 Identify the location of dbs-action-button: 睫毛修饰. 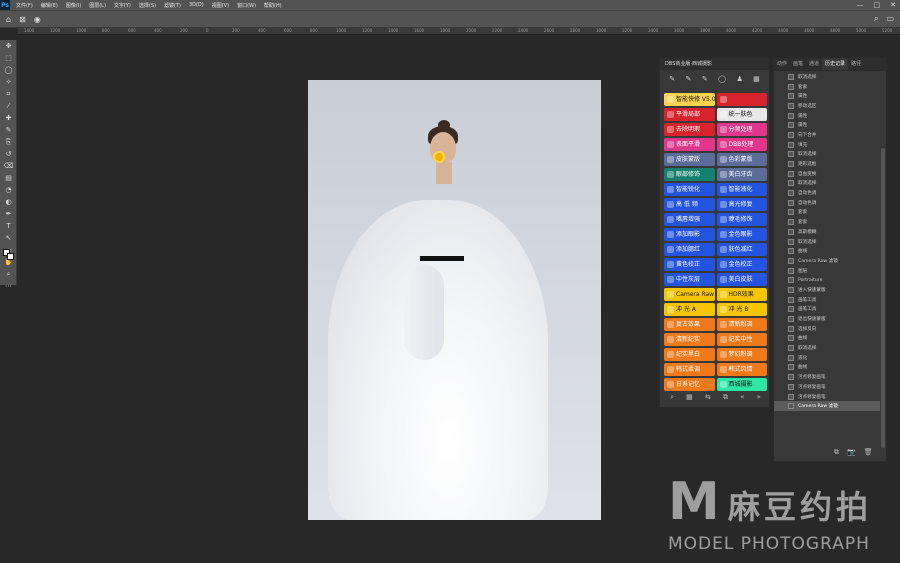
(741, 219).